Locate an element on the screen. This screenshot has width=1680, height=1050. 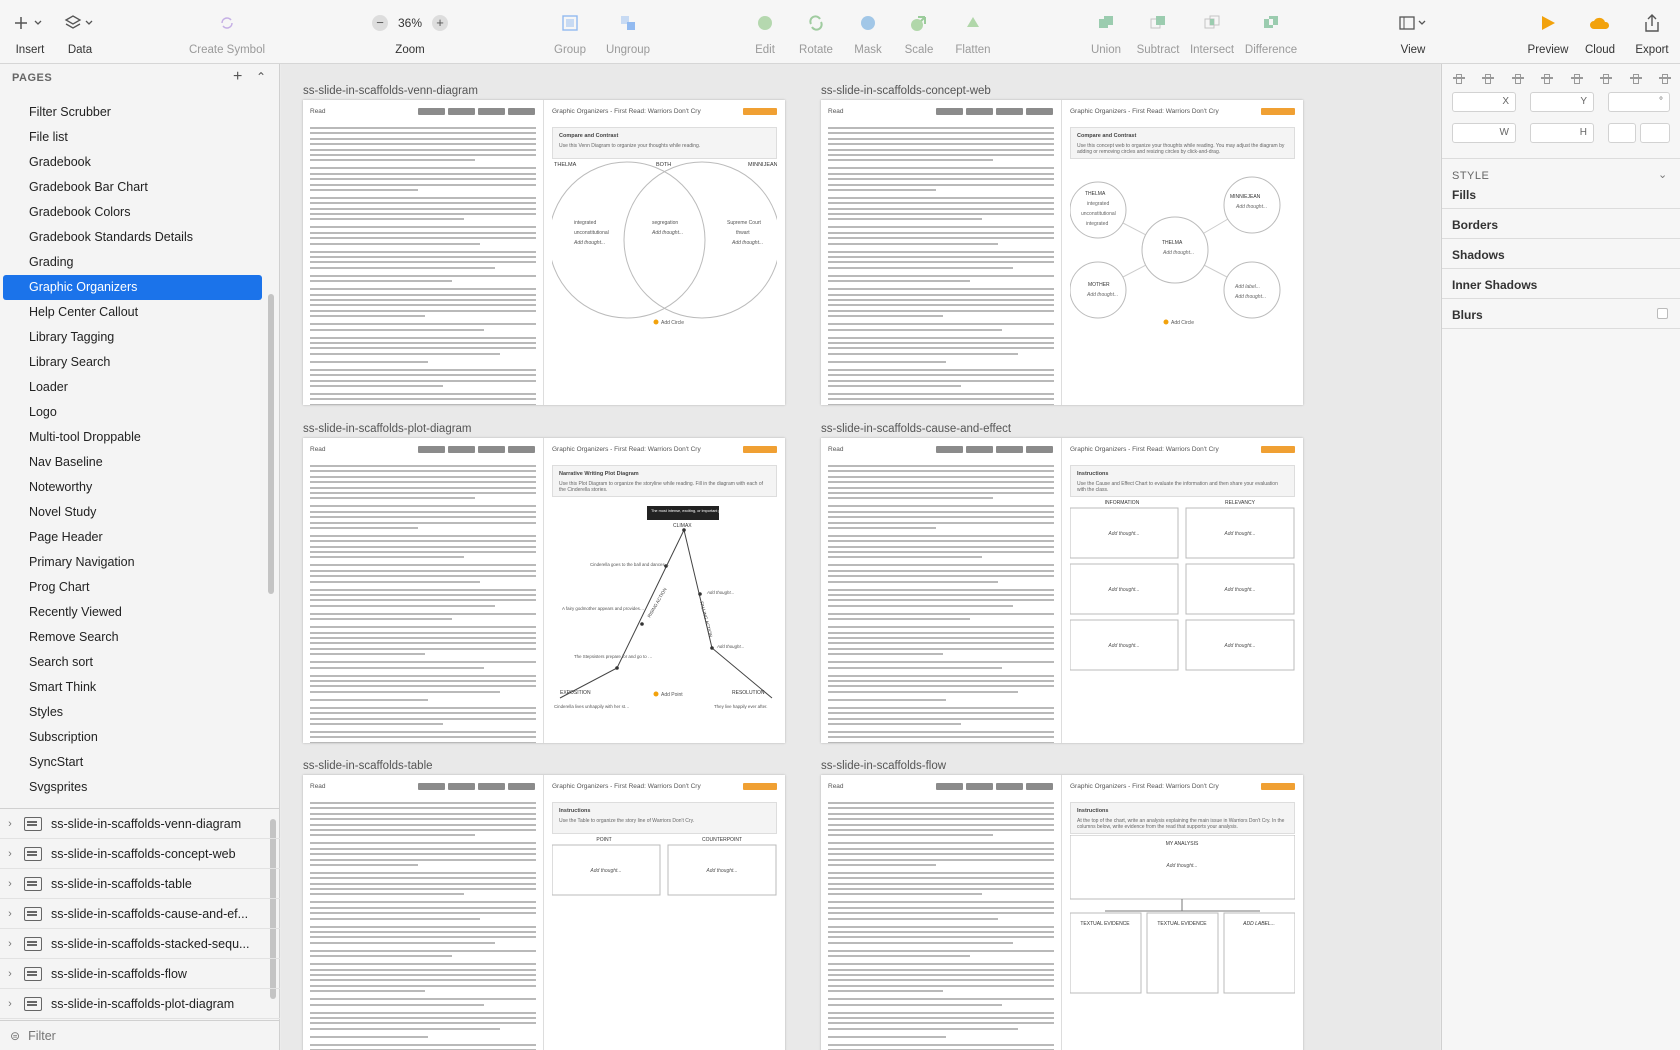
align-bottom-icon is located at coordinates (1665, 78).